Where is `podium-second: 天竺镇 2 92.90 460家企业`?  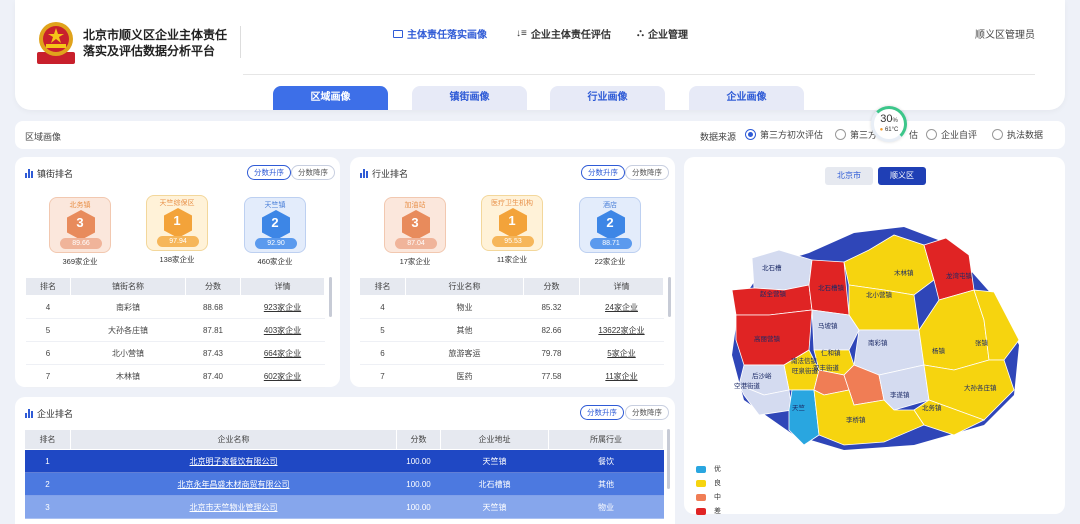 podium-second: 天竺镇 2 92.90 460家企业 is located at coordinates (275, 232).